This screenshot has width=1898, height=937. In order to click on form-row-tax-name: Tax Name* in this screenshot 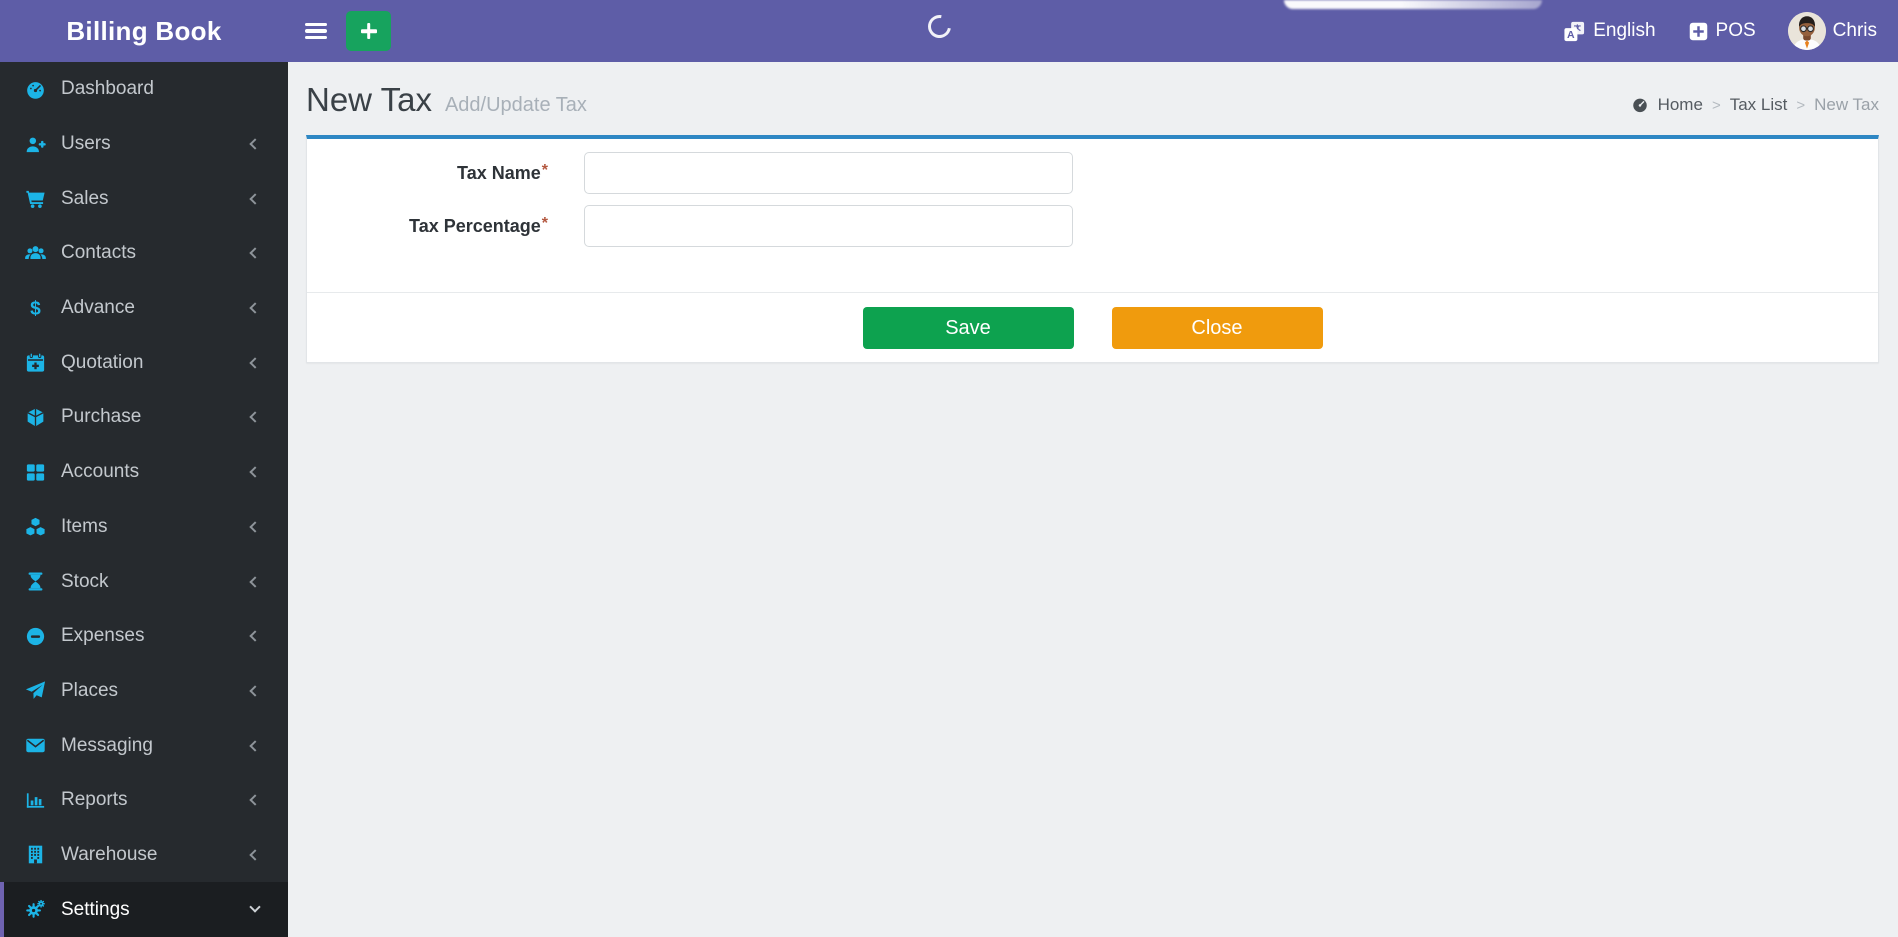, I will do `click(1092, 173)`.